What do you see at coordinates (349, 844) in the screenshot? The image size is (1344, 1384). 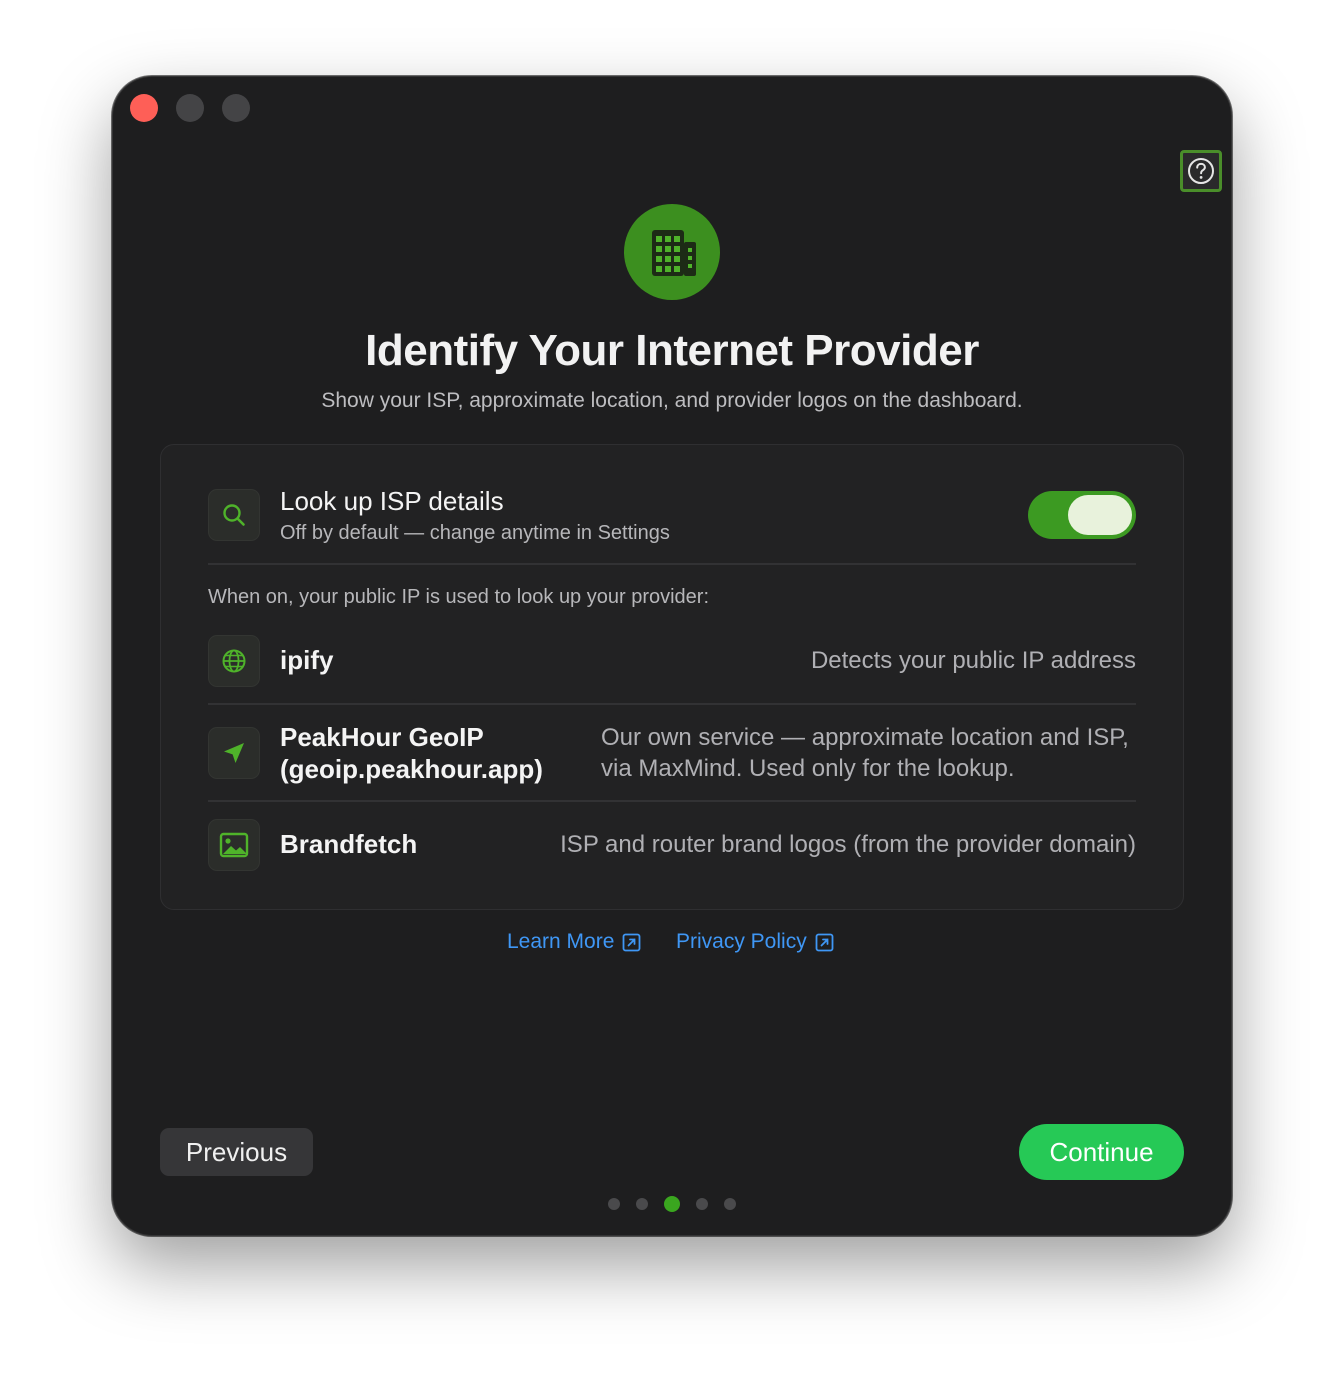 I see `service-name-brandfetch: Brandfetch` at bounding box center [349, 844].